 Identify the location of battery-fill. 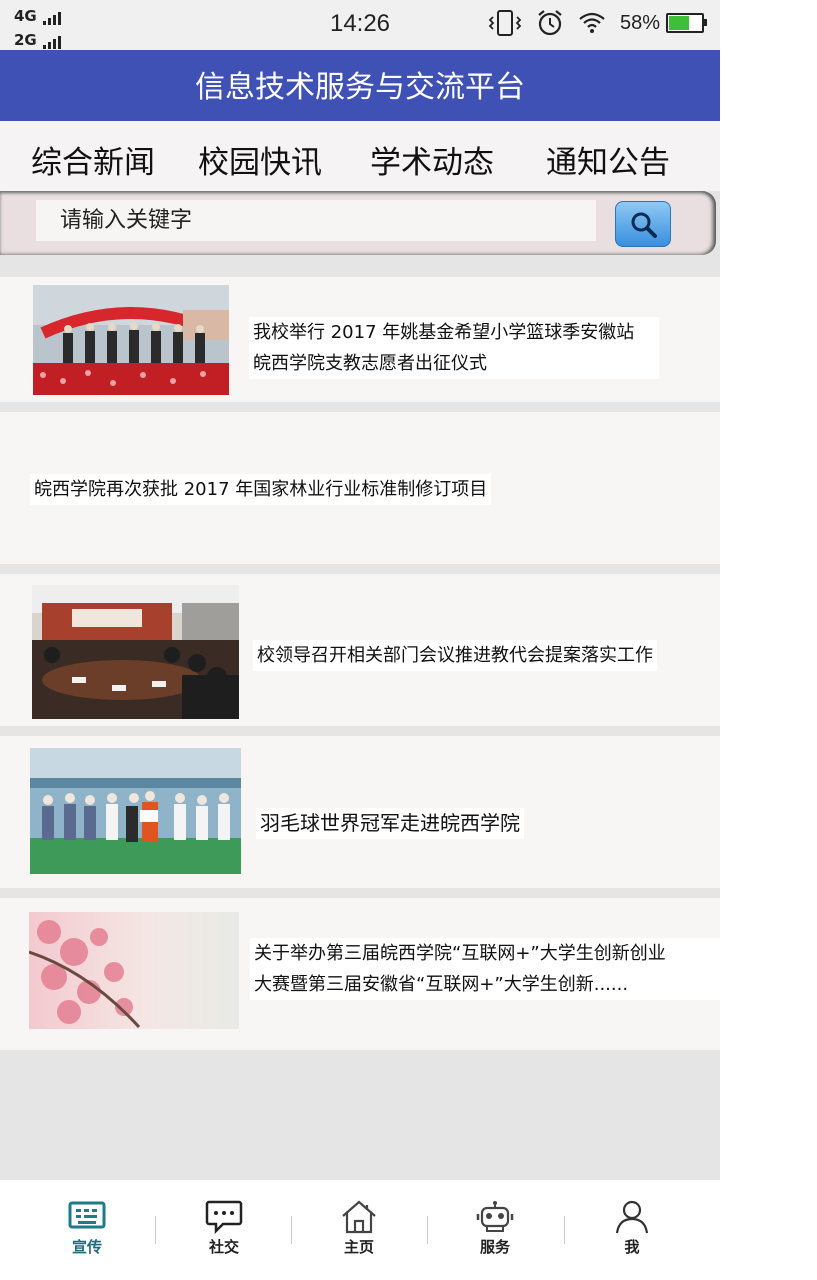
(679, 23).